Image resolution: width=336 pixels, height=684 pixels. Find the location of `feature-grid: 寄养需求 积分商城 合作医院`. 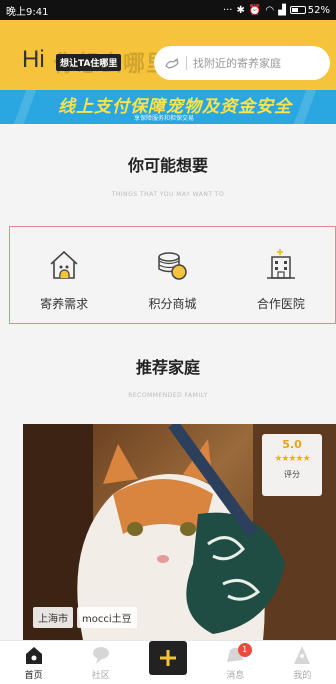

feature-grid: 寄养需求 积分商城 合作医院 is located at coordinates (172, 275).